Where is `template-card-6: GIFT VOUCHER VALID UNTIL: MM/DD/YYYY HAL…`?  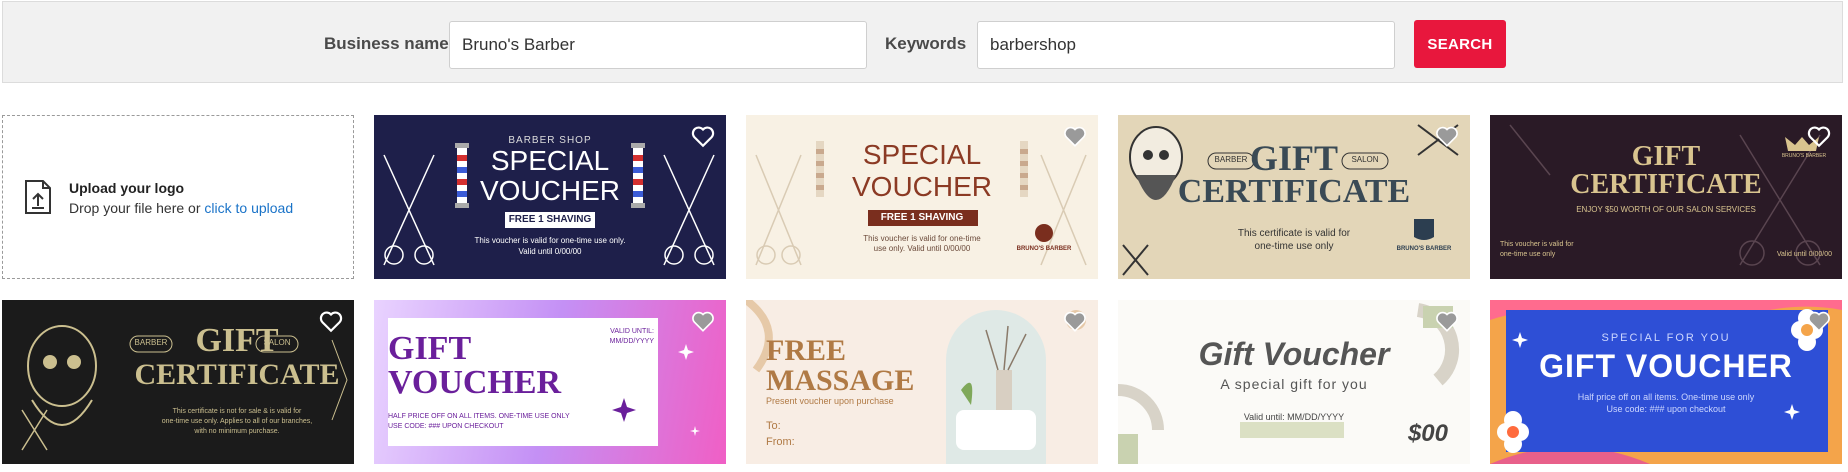
template-card-6: GIFT VOUCHER VALID UNTIL: MM/DD/YYYY HAL… is located at coordinates (550, 382).